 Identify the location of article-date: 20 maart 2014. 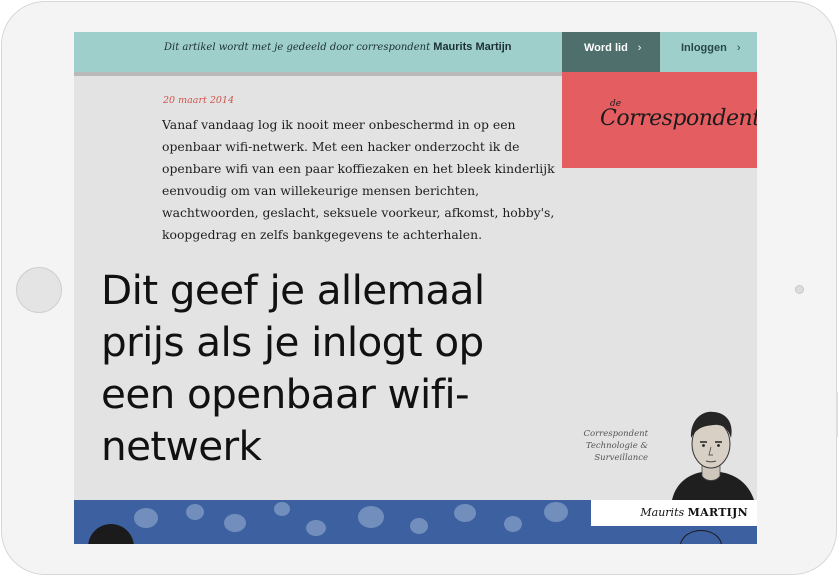
(198, 100).